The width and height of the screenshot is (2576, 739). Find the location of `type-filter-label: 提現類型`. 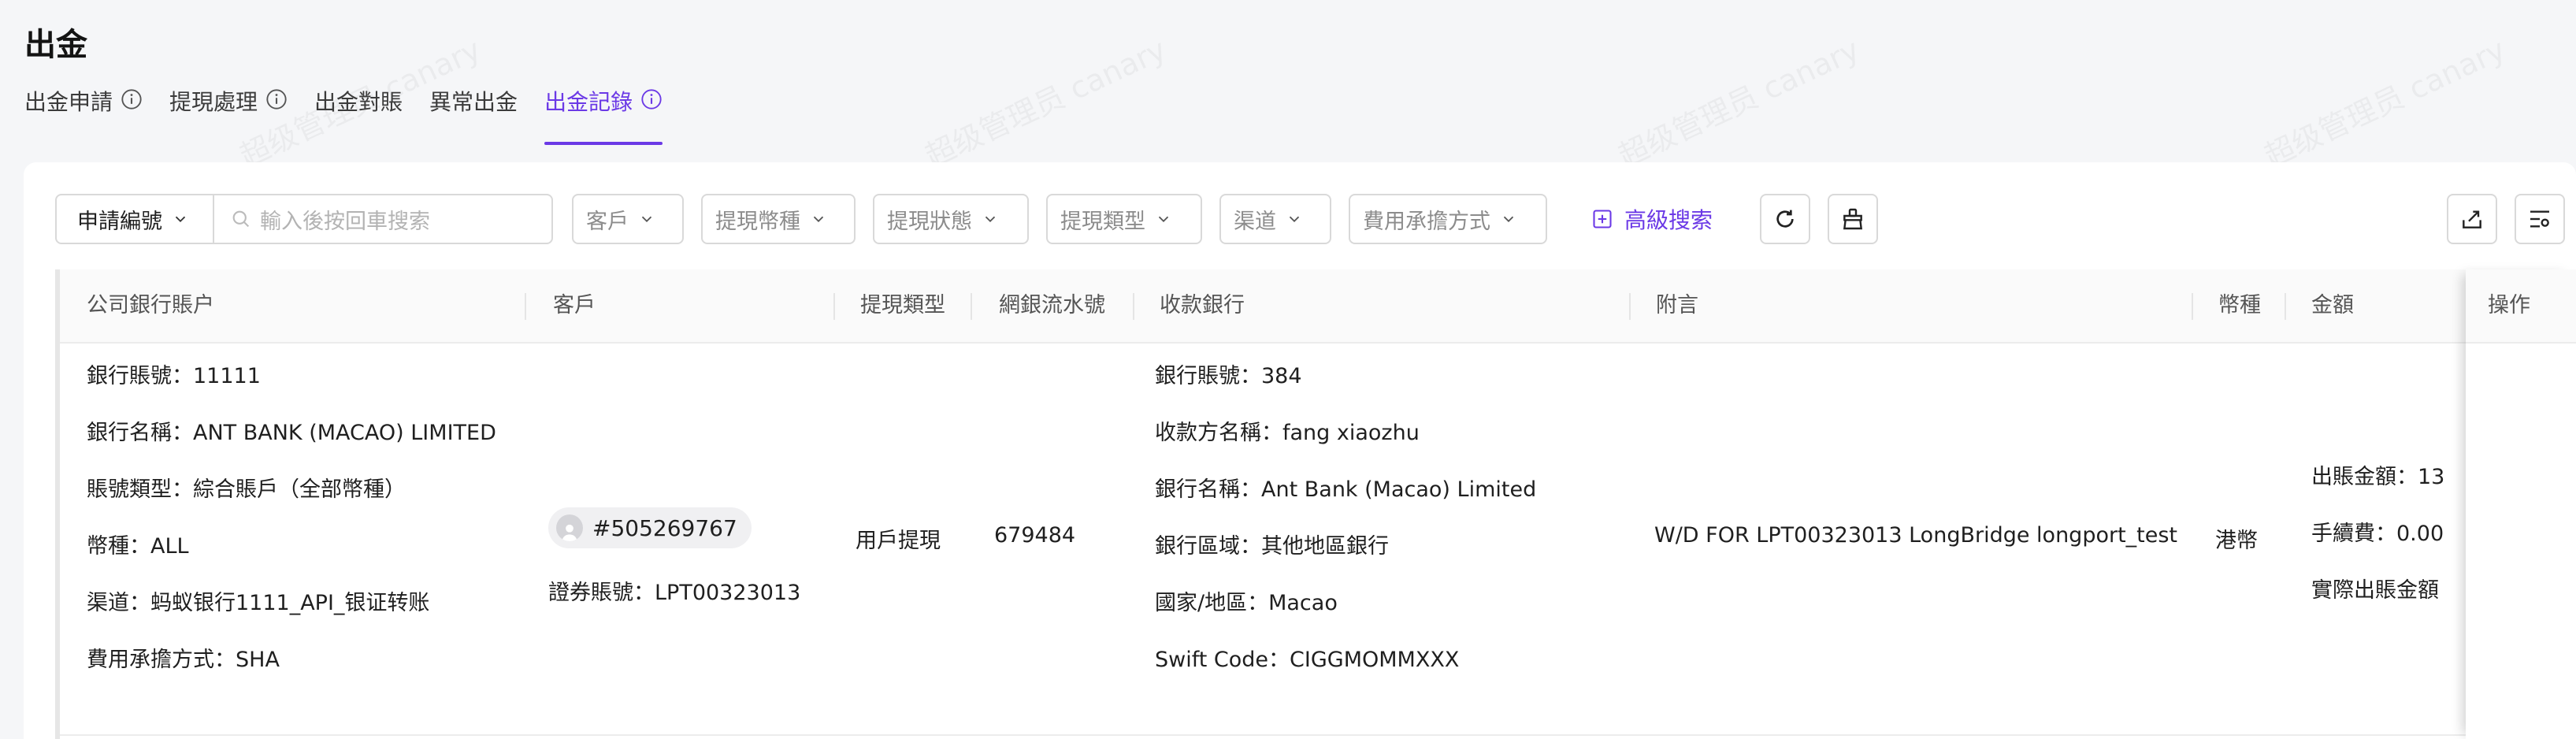

type-filter-label: 提現類型 is located at coordinates (1102, 222).